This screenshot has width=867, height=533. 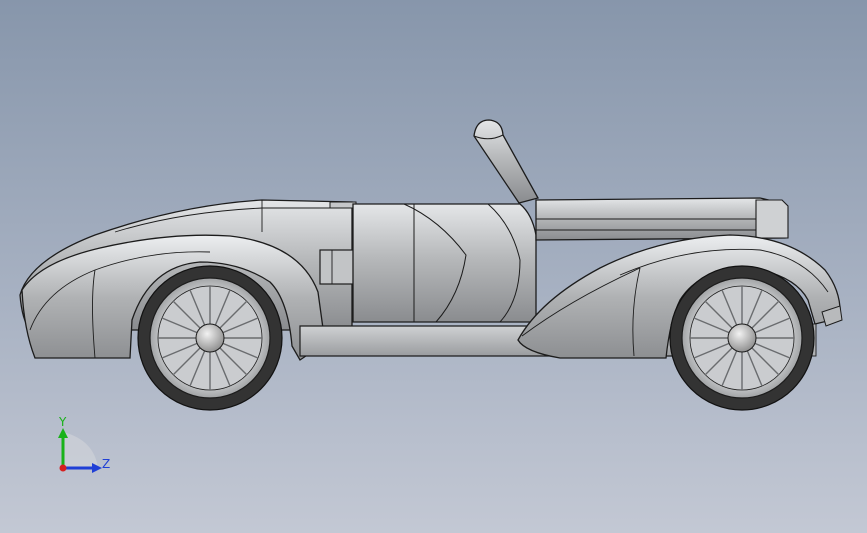 I want to click on door-section, so click(x=428, y=263).